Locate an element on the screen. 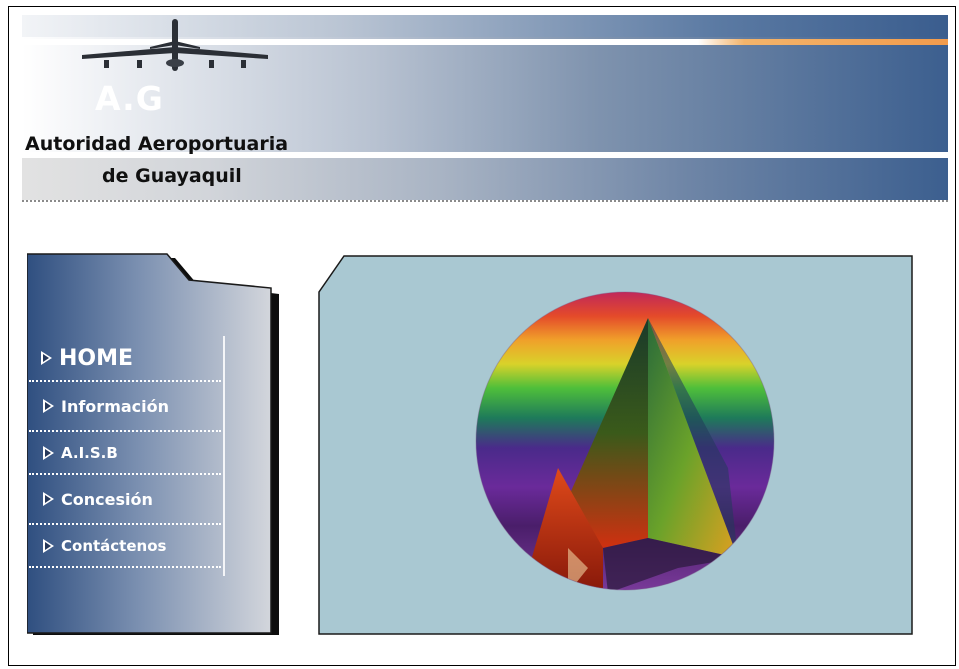  nav-item-home: HOME is located at coordinates (125, 359).